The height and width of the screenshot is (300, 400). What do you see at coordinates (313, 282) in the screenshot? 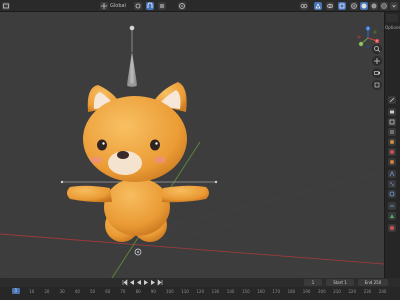
I see `current-frame-field: 1` at bounding box center [313, 282].